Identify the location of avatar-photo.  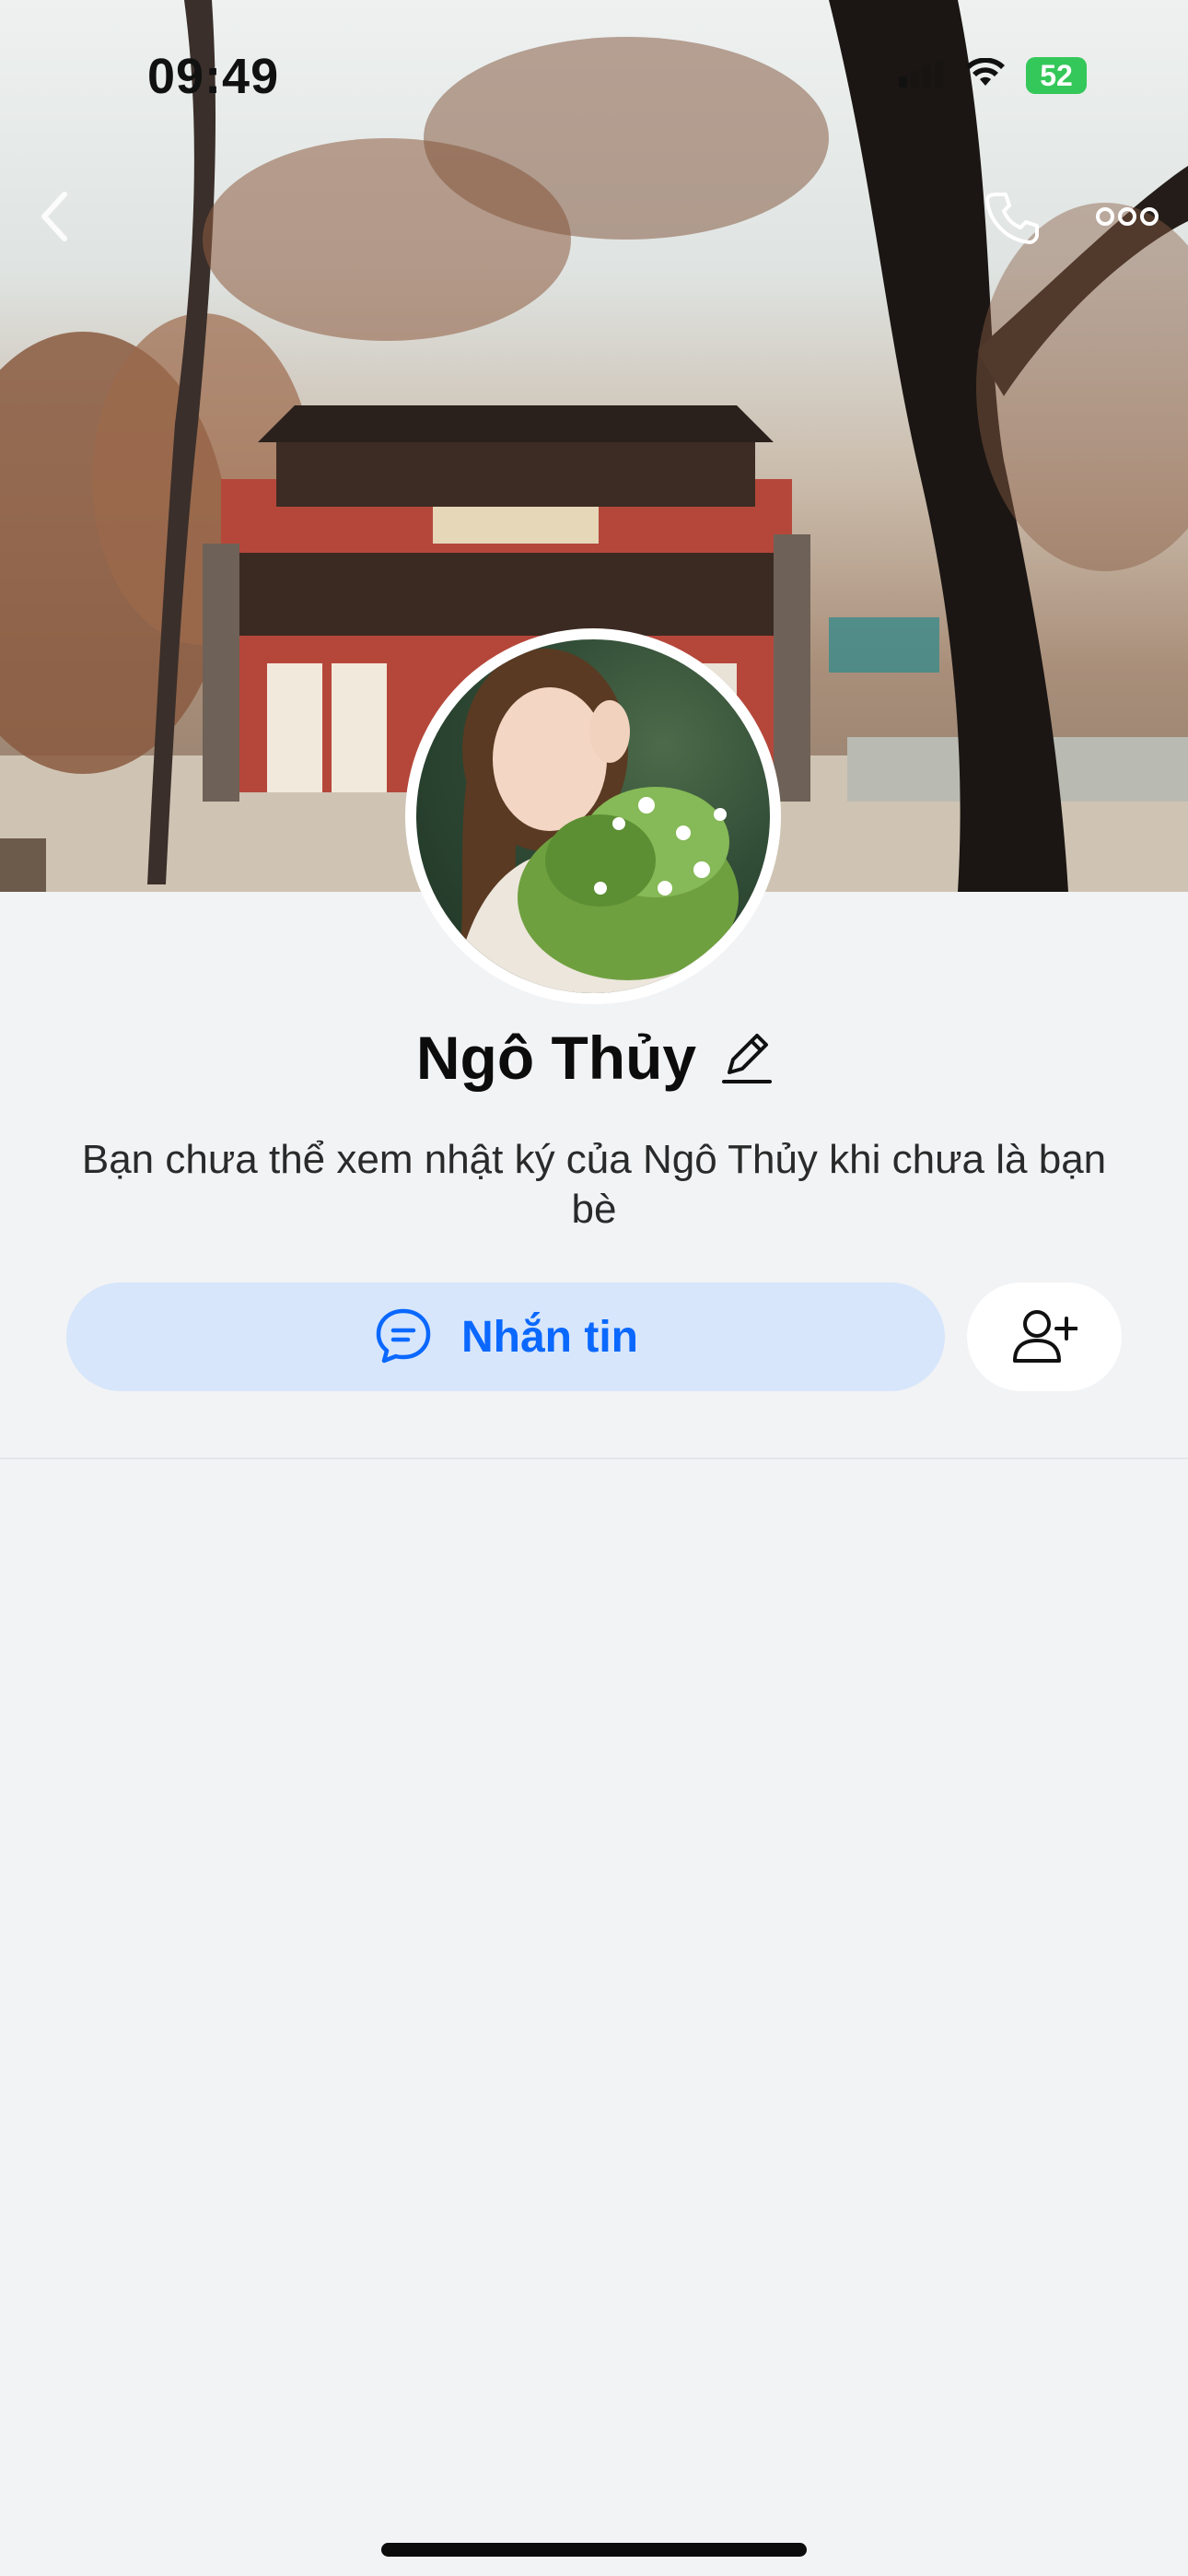
(593, 816).